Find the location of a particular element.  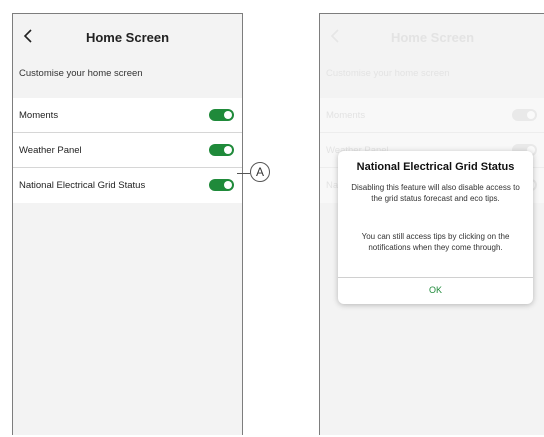

dialog-title: National Electrical Grid Status is located at coordinates (435, 167).